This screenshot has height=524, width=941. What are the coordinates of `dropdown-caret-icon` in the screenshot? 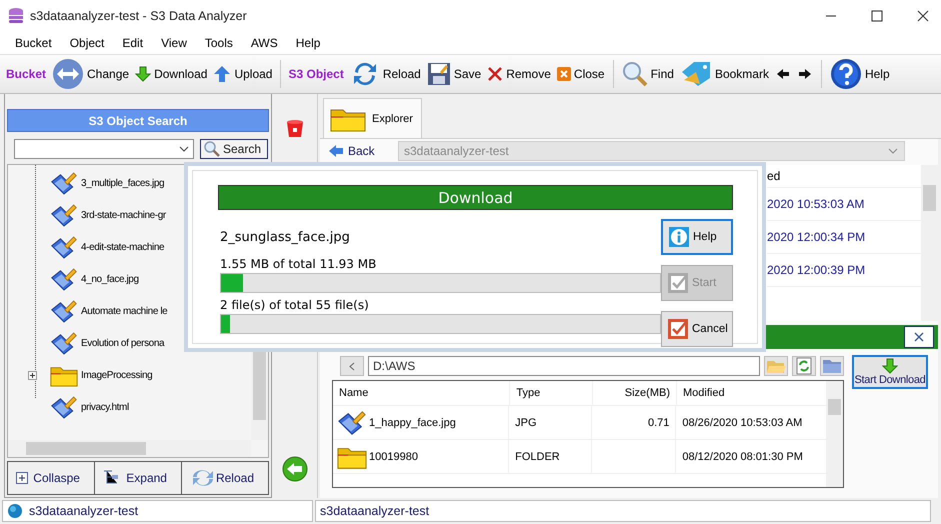 It's located at (893, 151).